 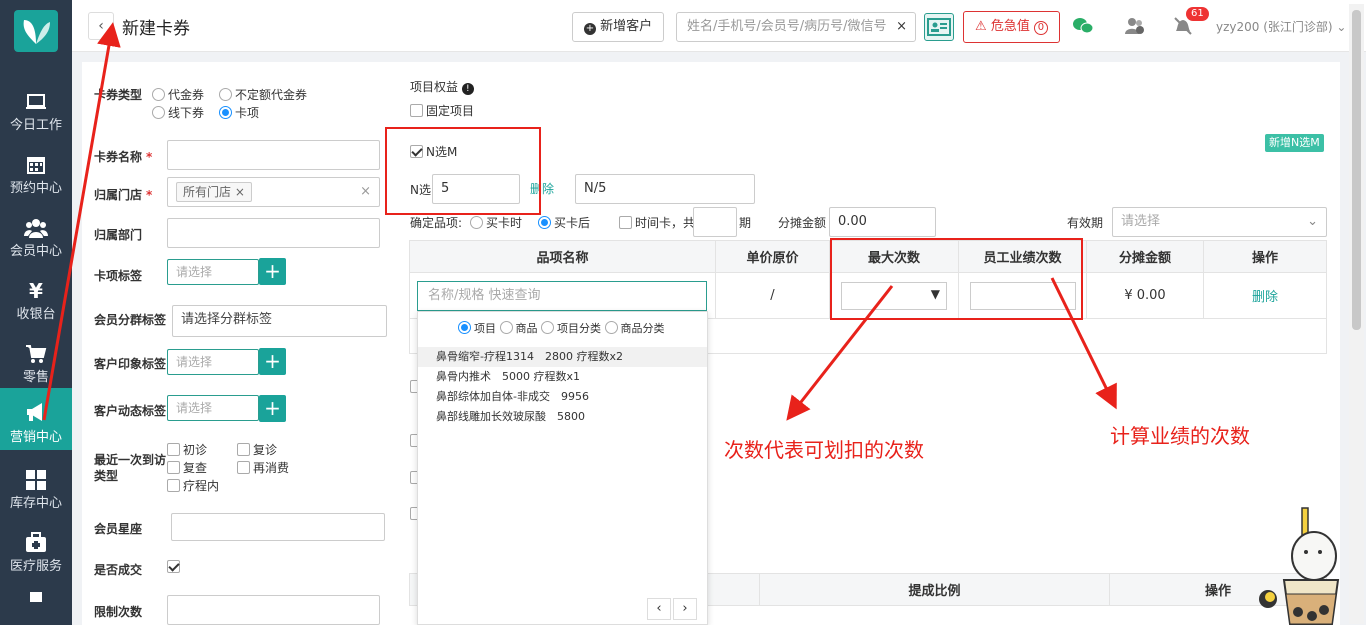 What do you see at coordinates (1083, 343) in the screenshot?
I see `arrow-to-perf-times` at bounding box center [1083, 343].